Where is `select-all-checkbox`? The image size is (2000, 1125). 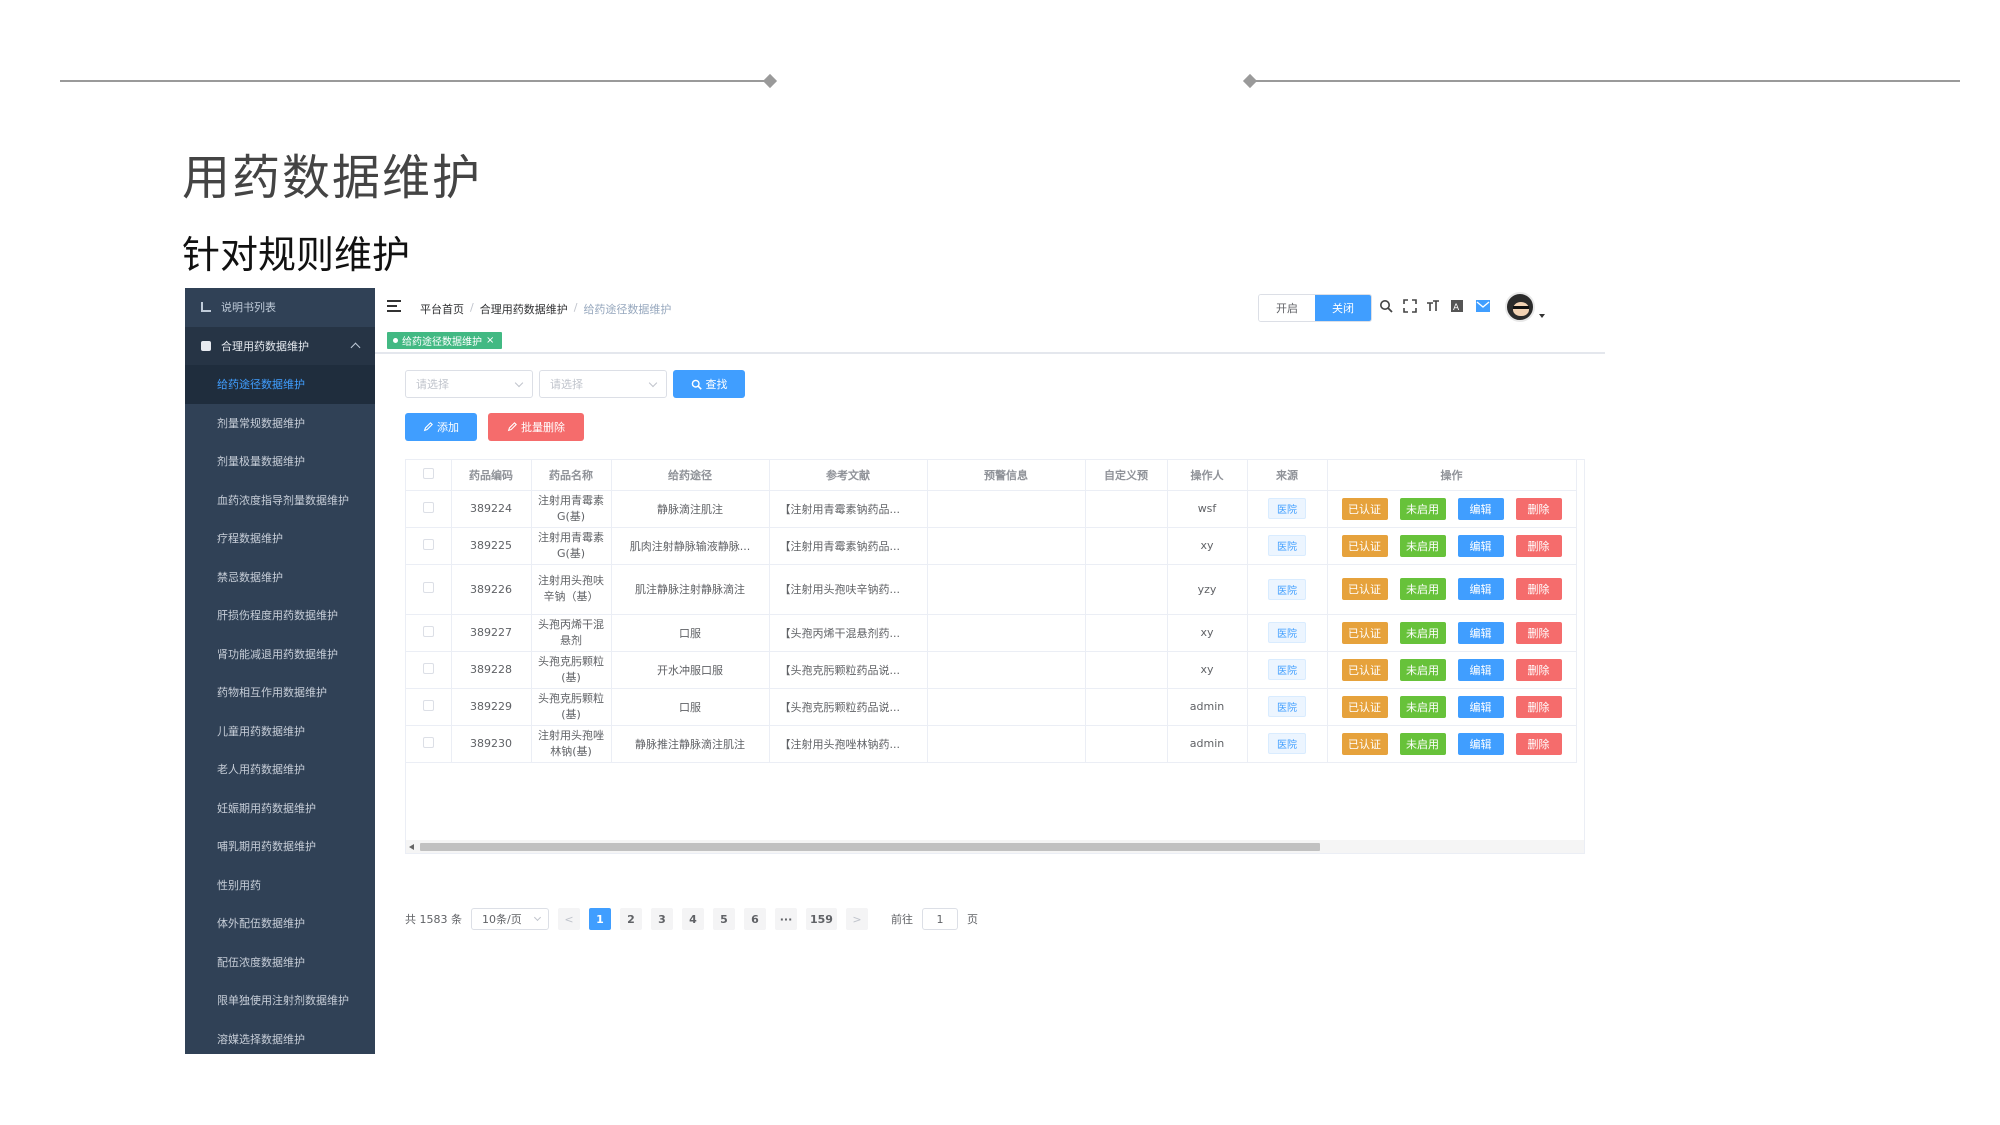 select-all-checkbox is located at coordinates (428, 473).